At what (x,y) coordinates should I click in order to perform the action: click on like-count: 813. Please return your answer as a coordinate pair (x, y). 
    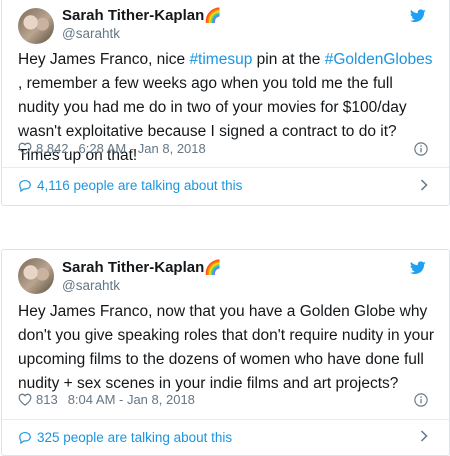
    Looking at the image, I should click on (47, 399).